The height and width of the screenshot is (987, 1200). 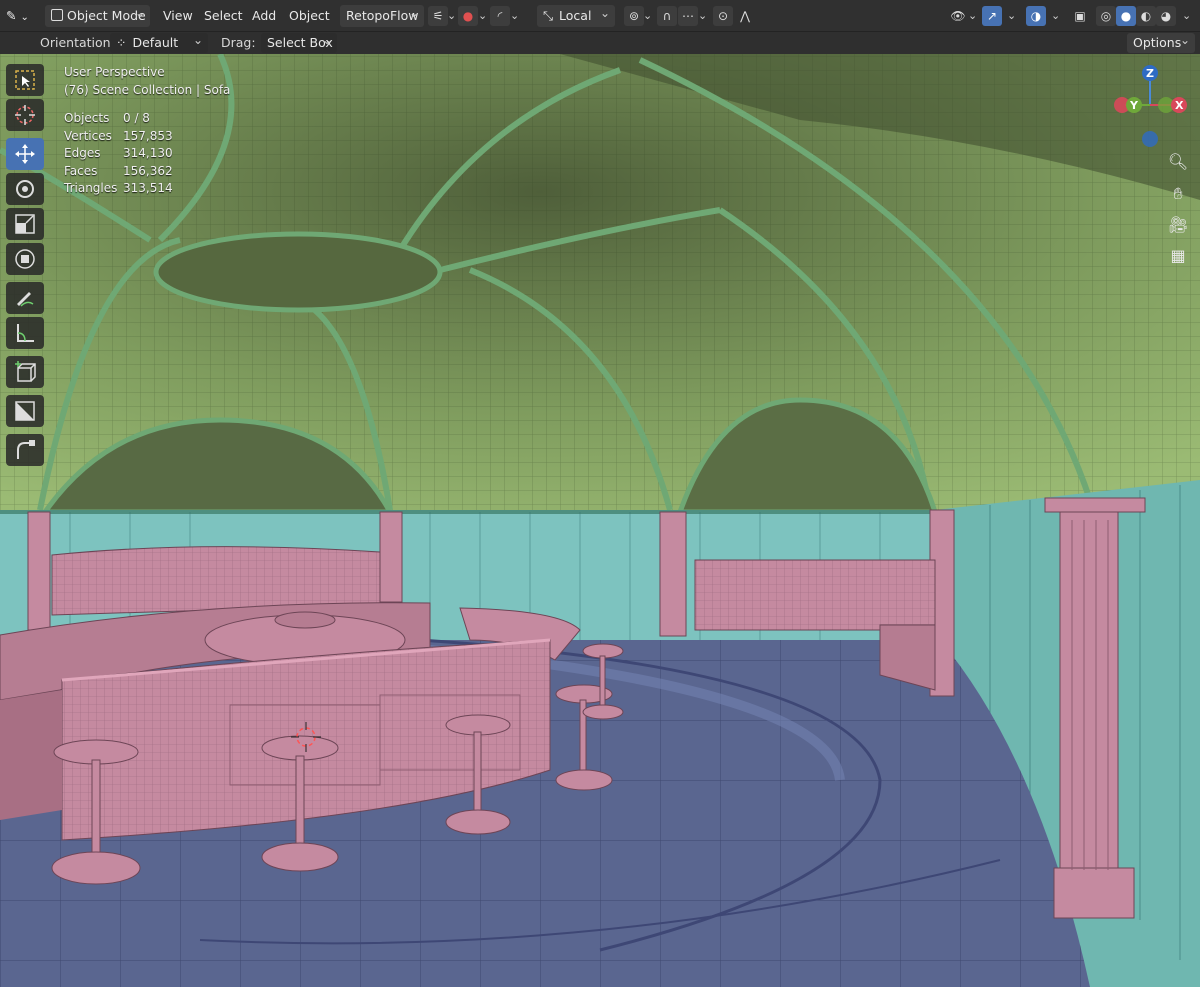 I want to click on add-cube-tool, so click(x=25, y=372).